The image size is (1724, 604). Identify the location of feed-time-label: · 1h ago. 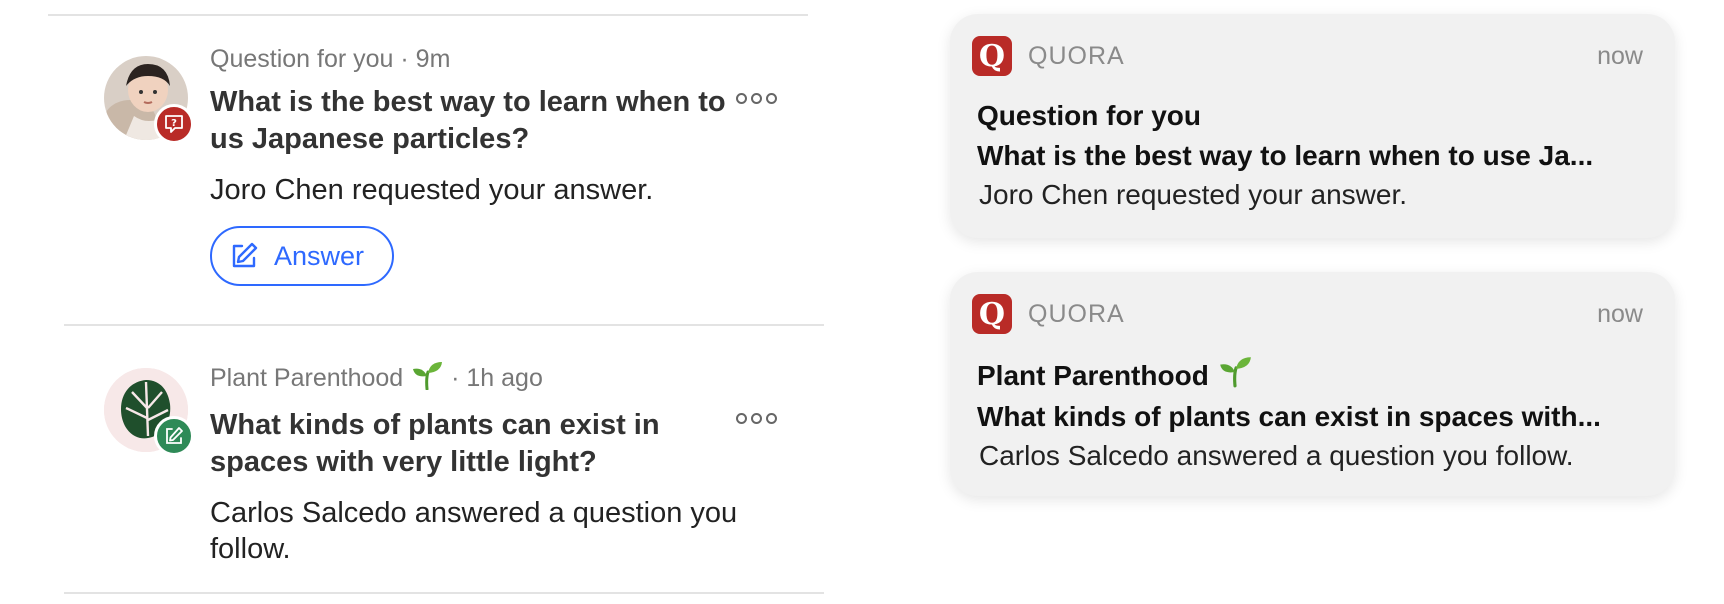
(497, 378).